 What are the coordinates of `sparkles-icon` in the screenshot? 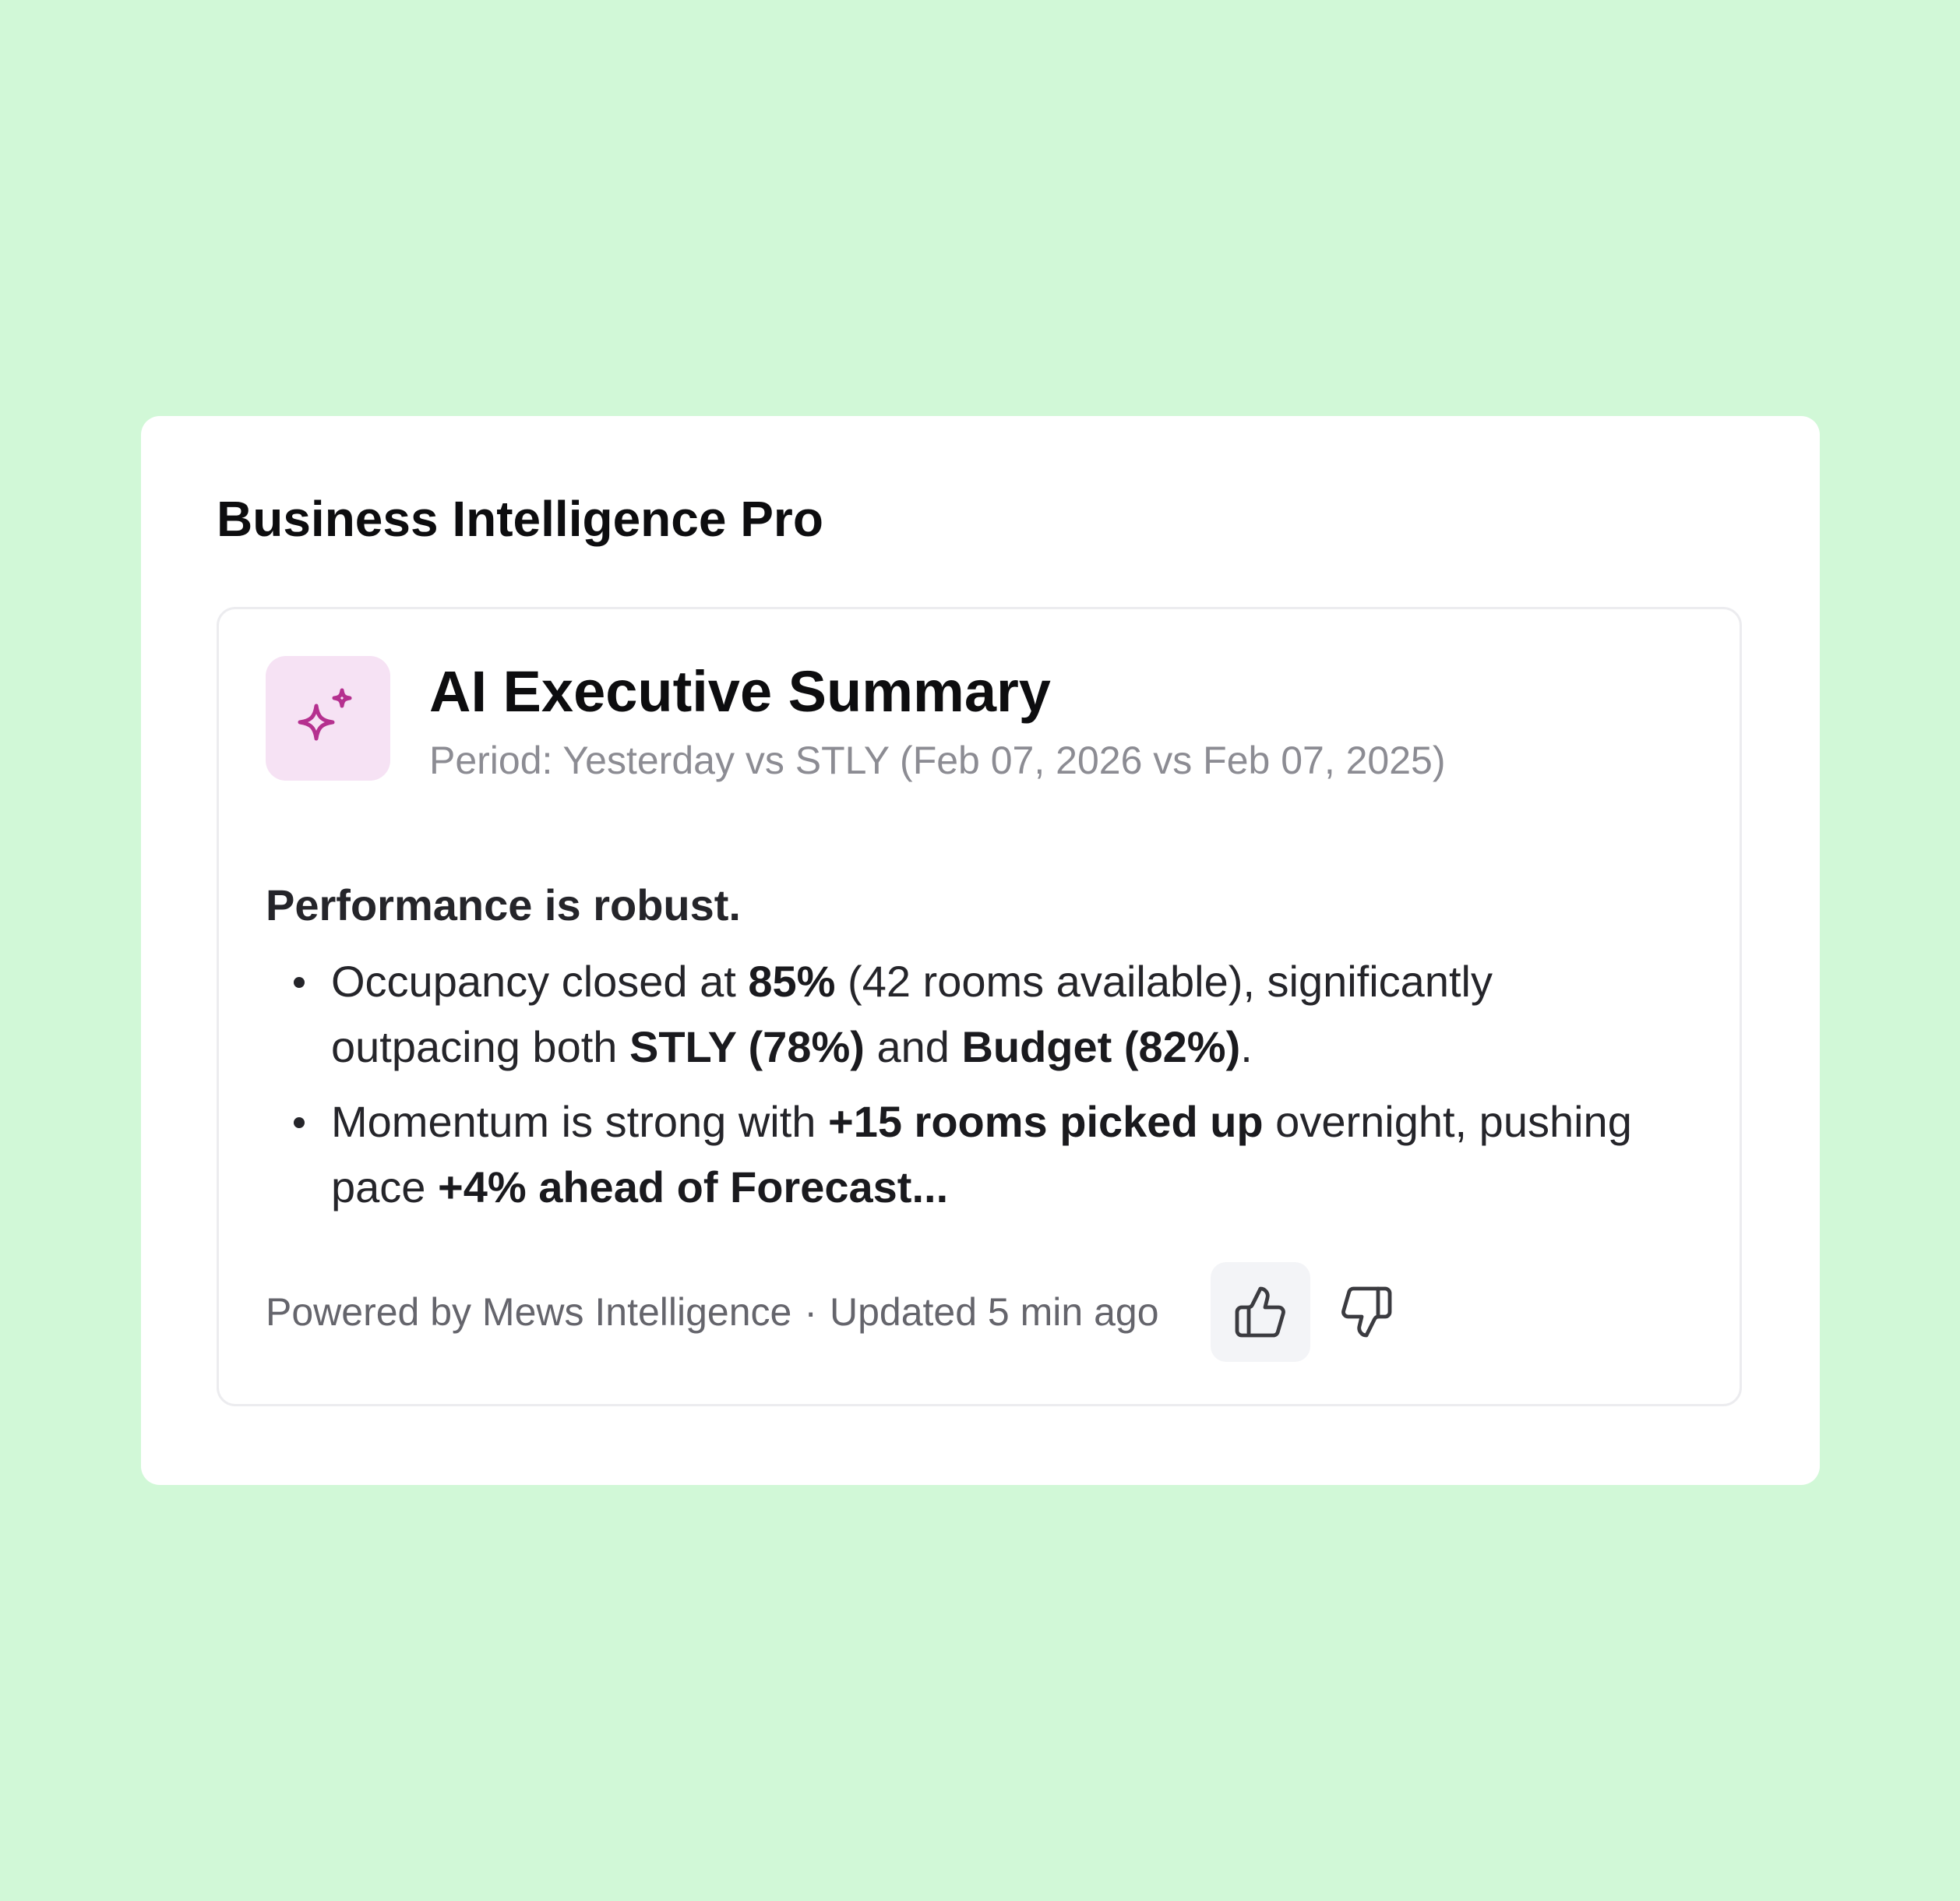 It's located at (325, 714).